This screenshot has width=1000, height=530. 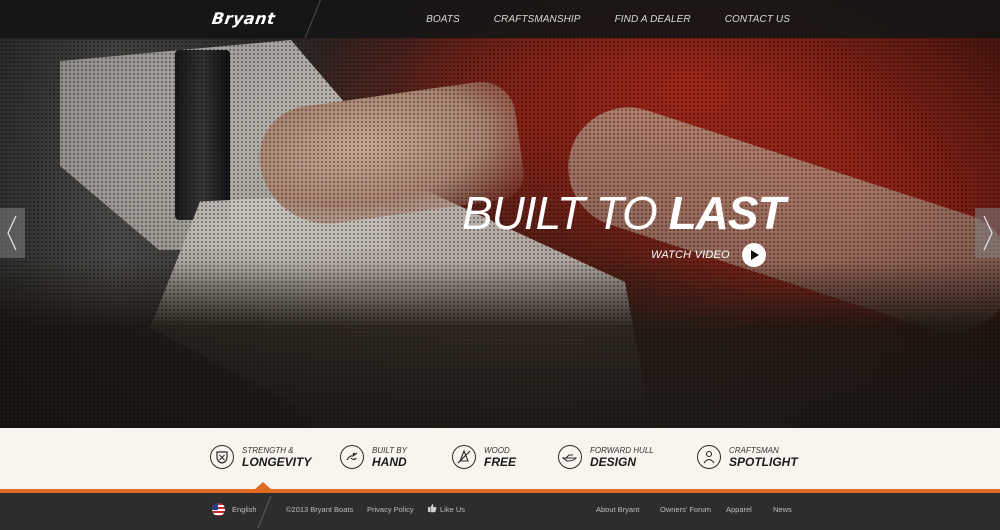 I want to click on header-divider, so click(x=320, y=19).